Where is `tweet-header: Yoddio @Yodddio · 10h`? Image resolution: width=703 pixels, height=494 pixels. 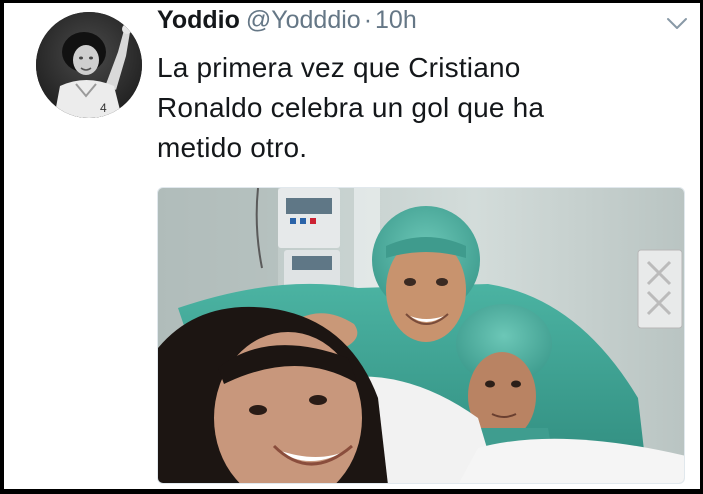
tweet-header: Yoddio @Yodddio · 10h is located at coordinates (287, 23).